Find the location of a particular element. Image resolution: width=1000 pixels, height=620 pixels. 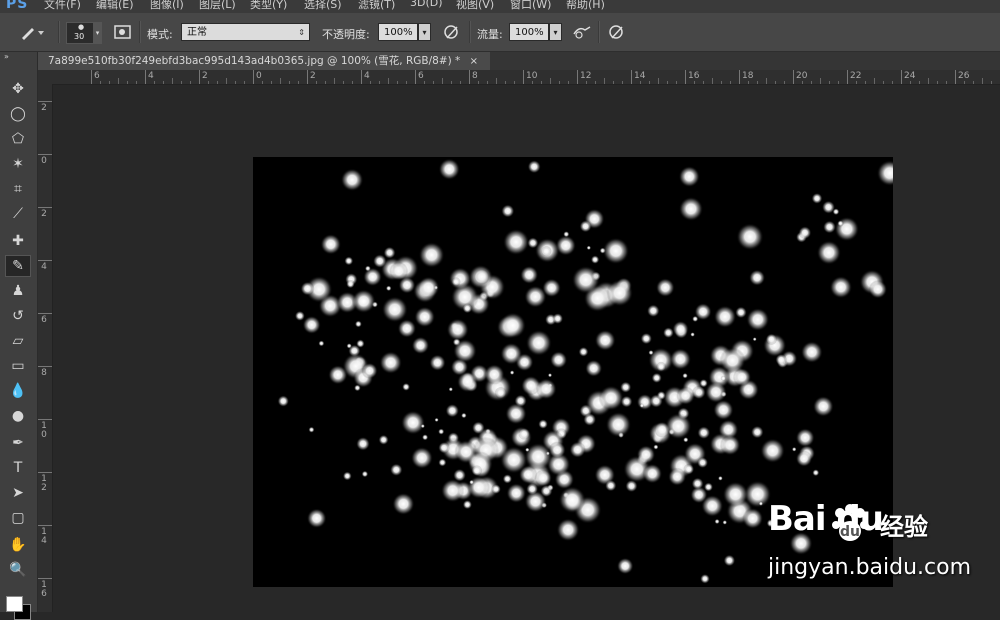

elliptical-marquee-icon: ◯ is located at coordinates (18, 114).